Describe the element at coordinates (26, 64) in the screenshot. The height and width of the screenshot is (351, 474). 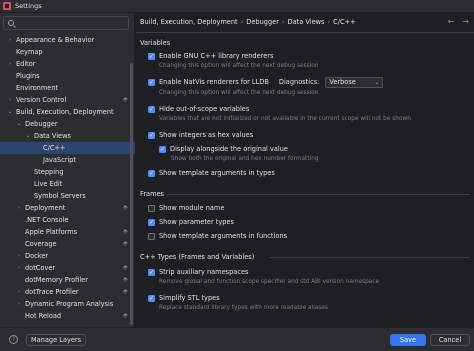
I see `sidebar-item-label: Editor` at that location.